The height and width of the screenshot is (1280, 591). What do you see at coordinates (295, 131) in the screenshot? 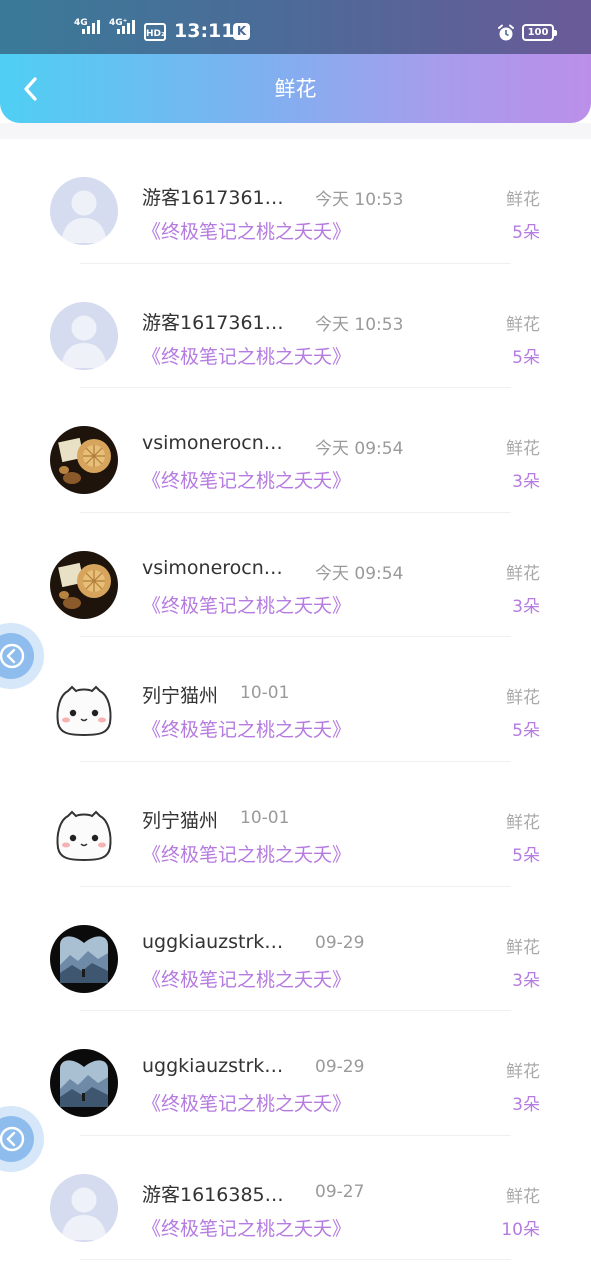
I see `header-gap` at bounding box center [295, 131].